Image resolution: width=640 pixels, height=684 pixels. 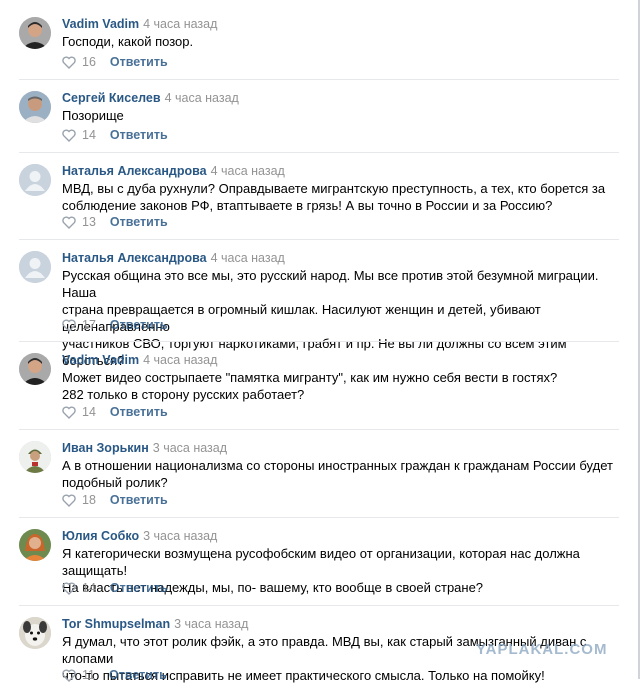 I want to click on comment-actions: 18 Ответить, so click(x=115, y=500).